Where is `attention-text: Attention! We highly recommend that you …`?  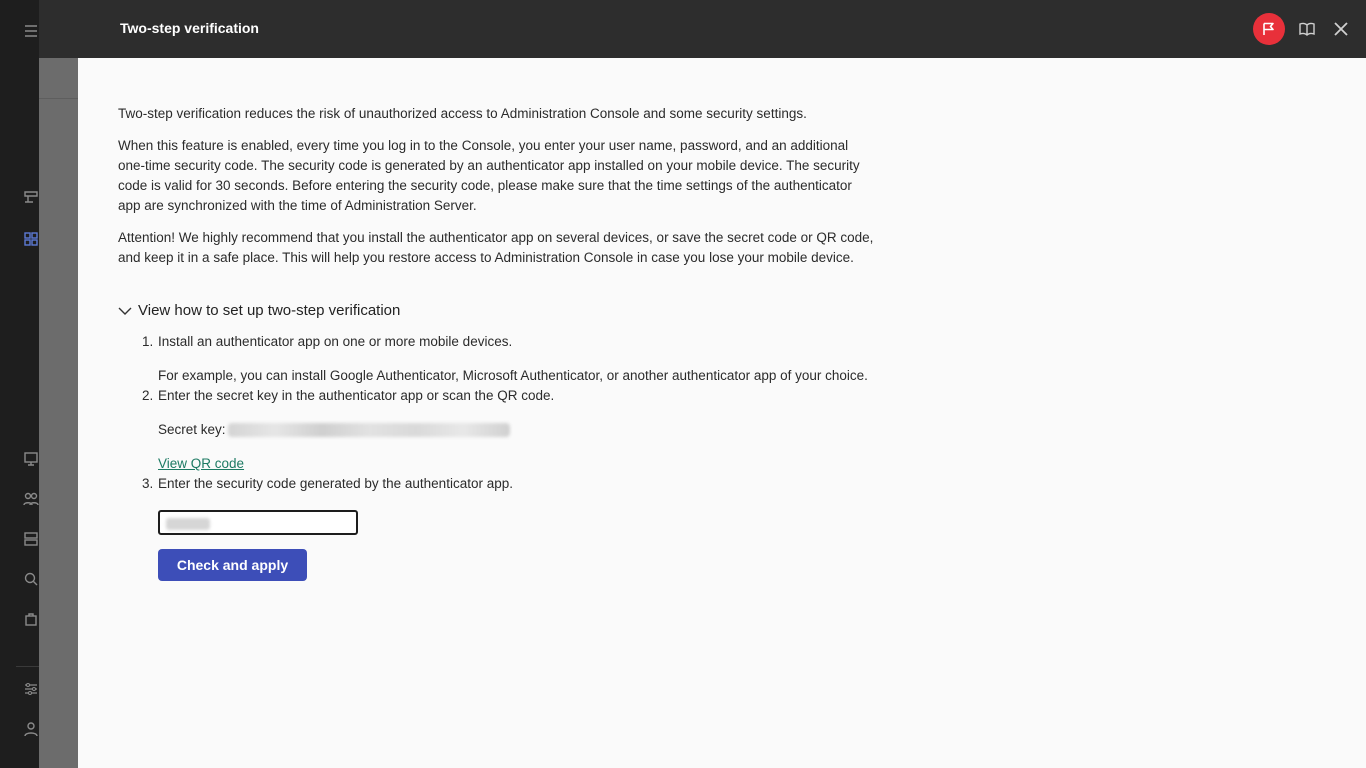
attention-text: Attention! We highly recommend that you … is located at coordinates (496, 247).